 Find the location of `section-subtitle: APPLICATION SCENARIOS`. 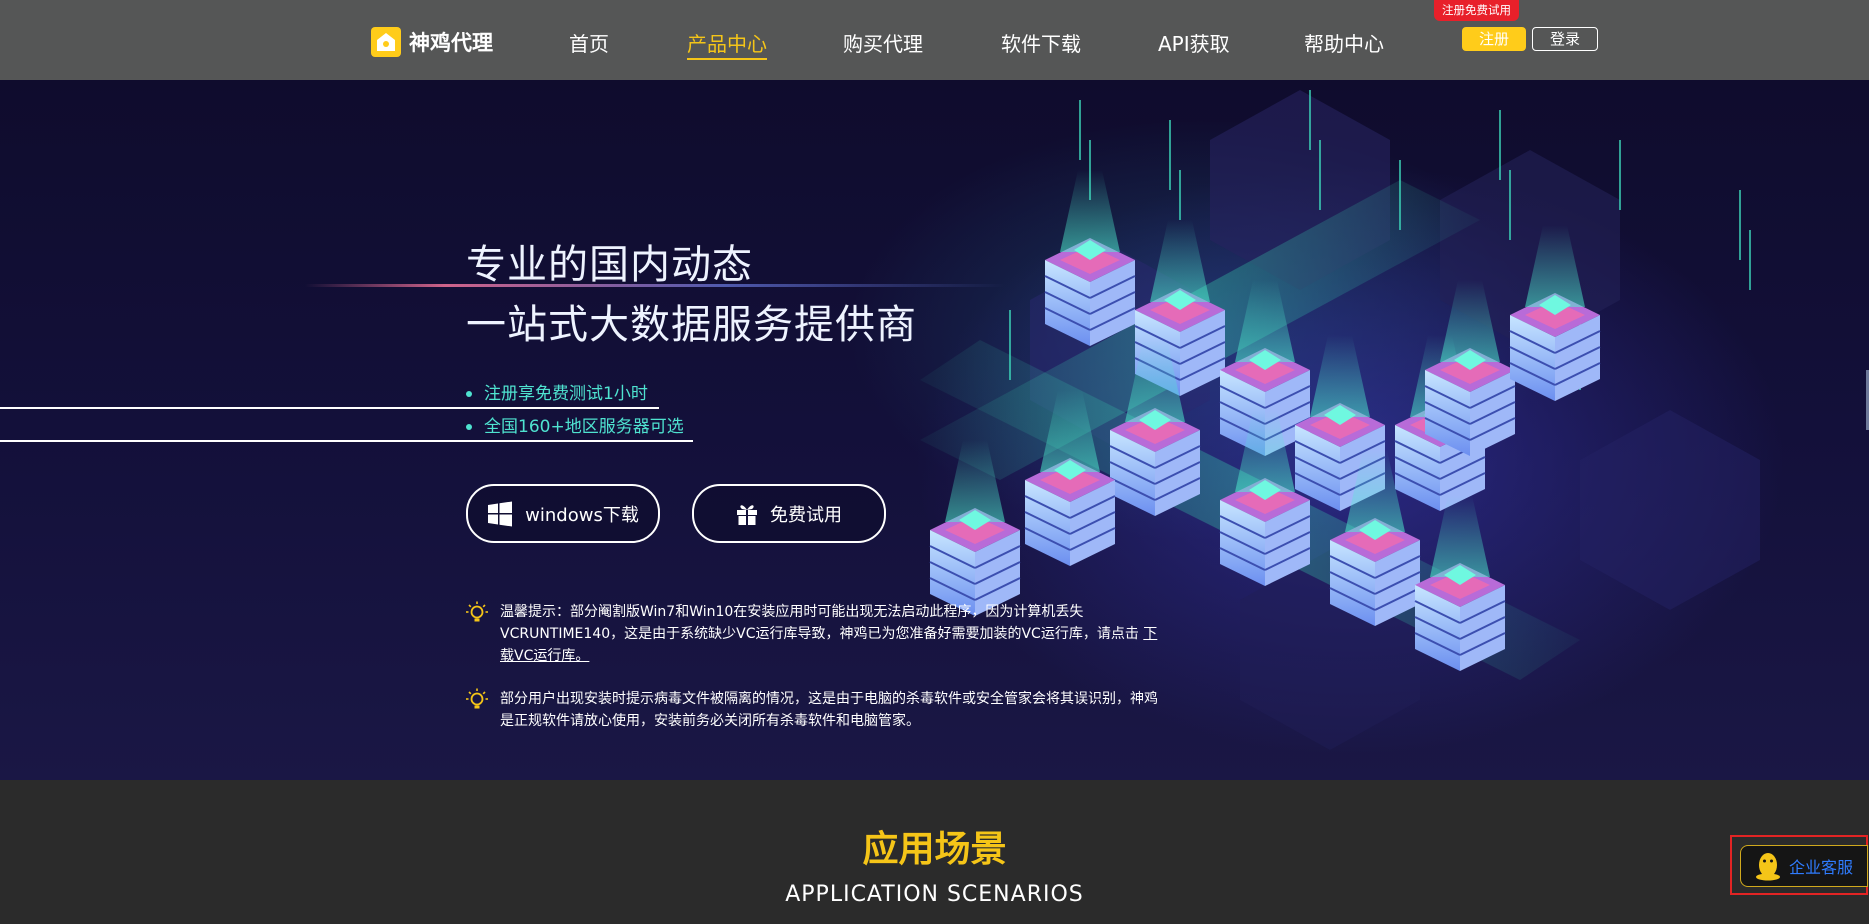

section-subtitle: APPLICATION SCENARIOS is located at coordinates (934, 894).